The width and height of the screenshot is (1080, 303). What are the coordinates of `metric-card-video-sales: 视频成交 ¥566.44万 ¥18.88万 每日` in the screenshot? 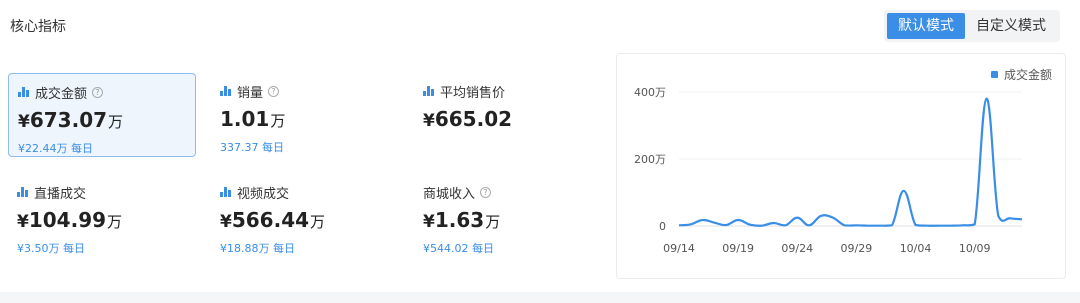 It's located at (305, 216).